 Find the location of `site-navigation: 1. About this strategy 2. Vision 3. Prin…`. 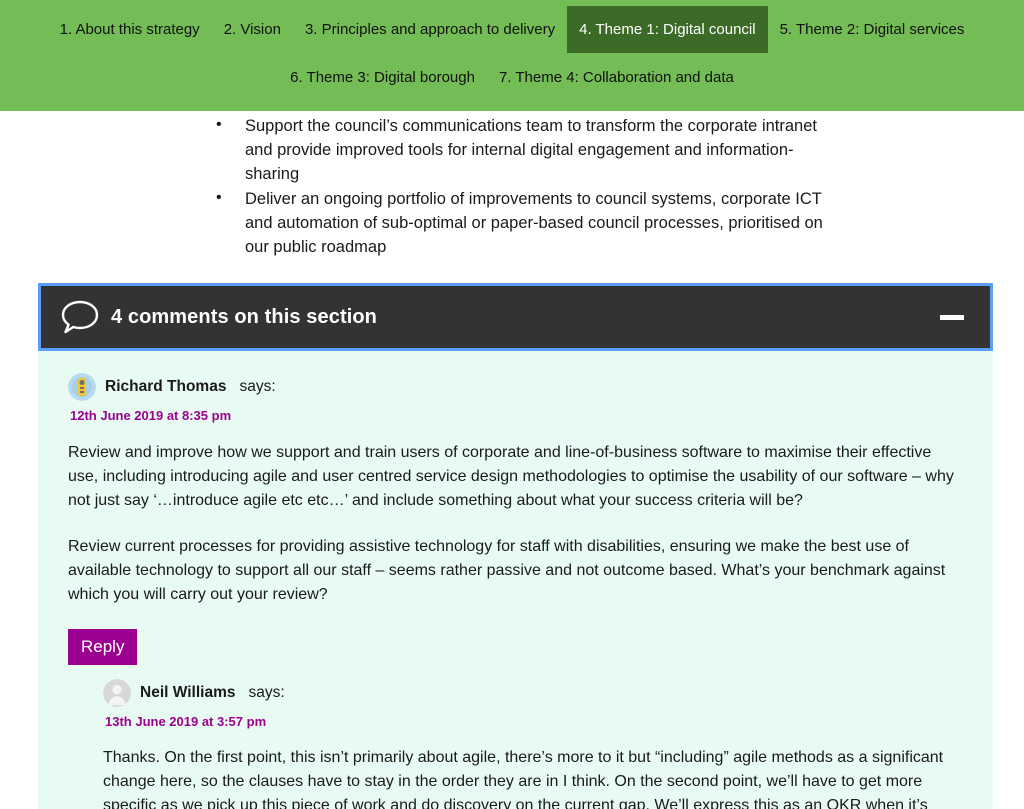

site-navigation: 1. About this strategy 2. Vision 3. Prin… is located at coordinates (512, 55).